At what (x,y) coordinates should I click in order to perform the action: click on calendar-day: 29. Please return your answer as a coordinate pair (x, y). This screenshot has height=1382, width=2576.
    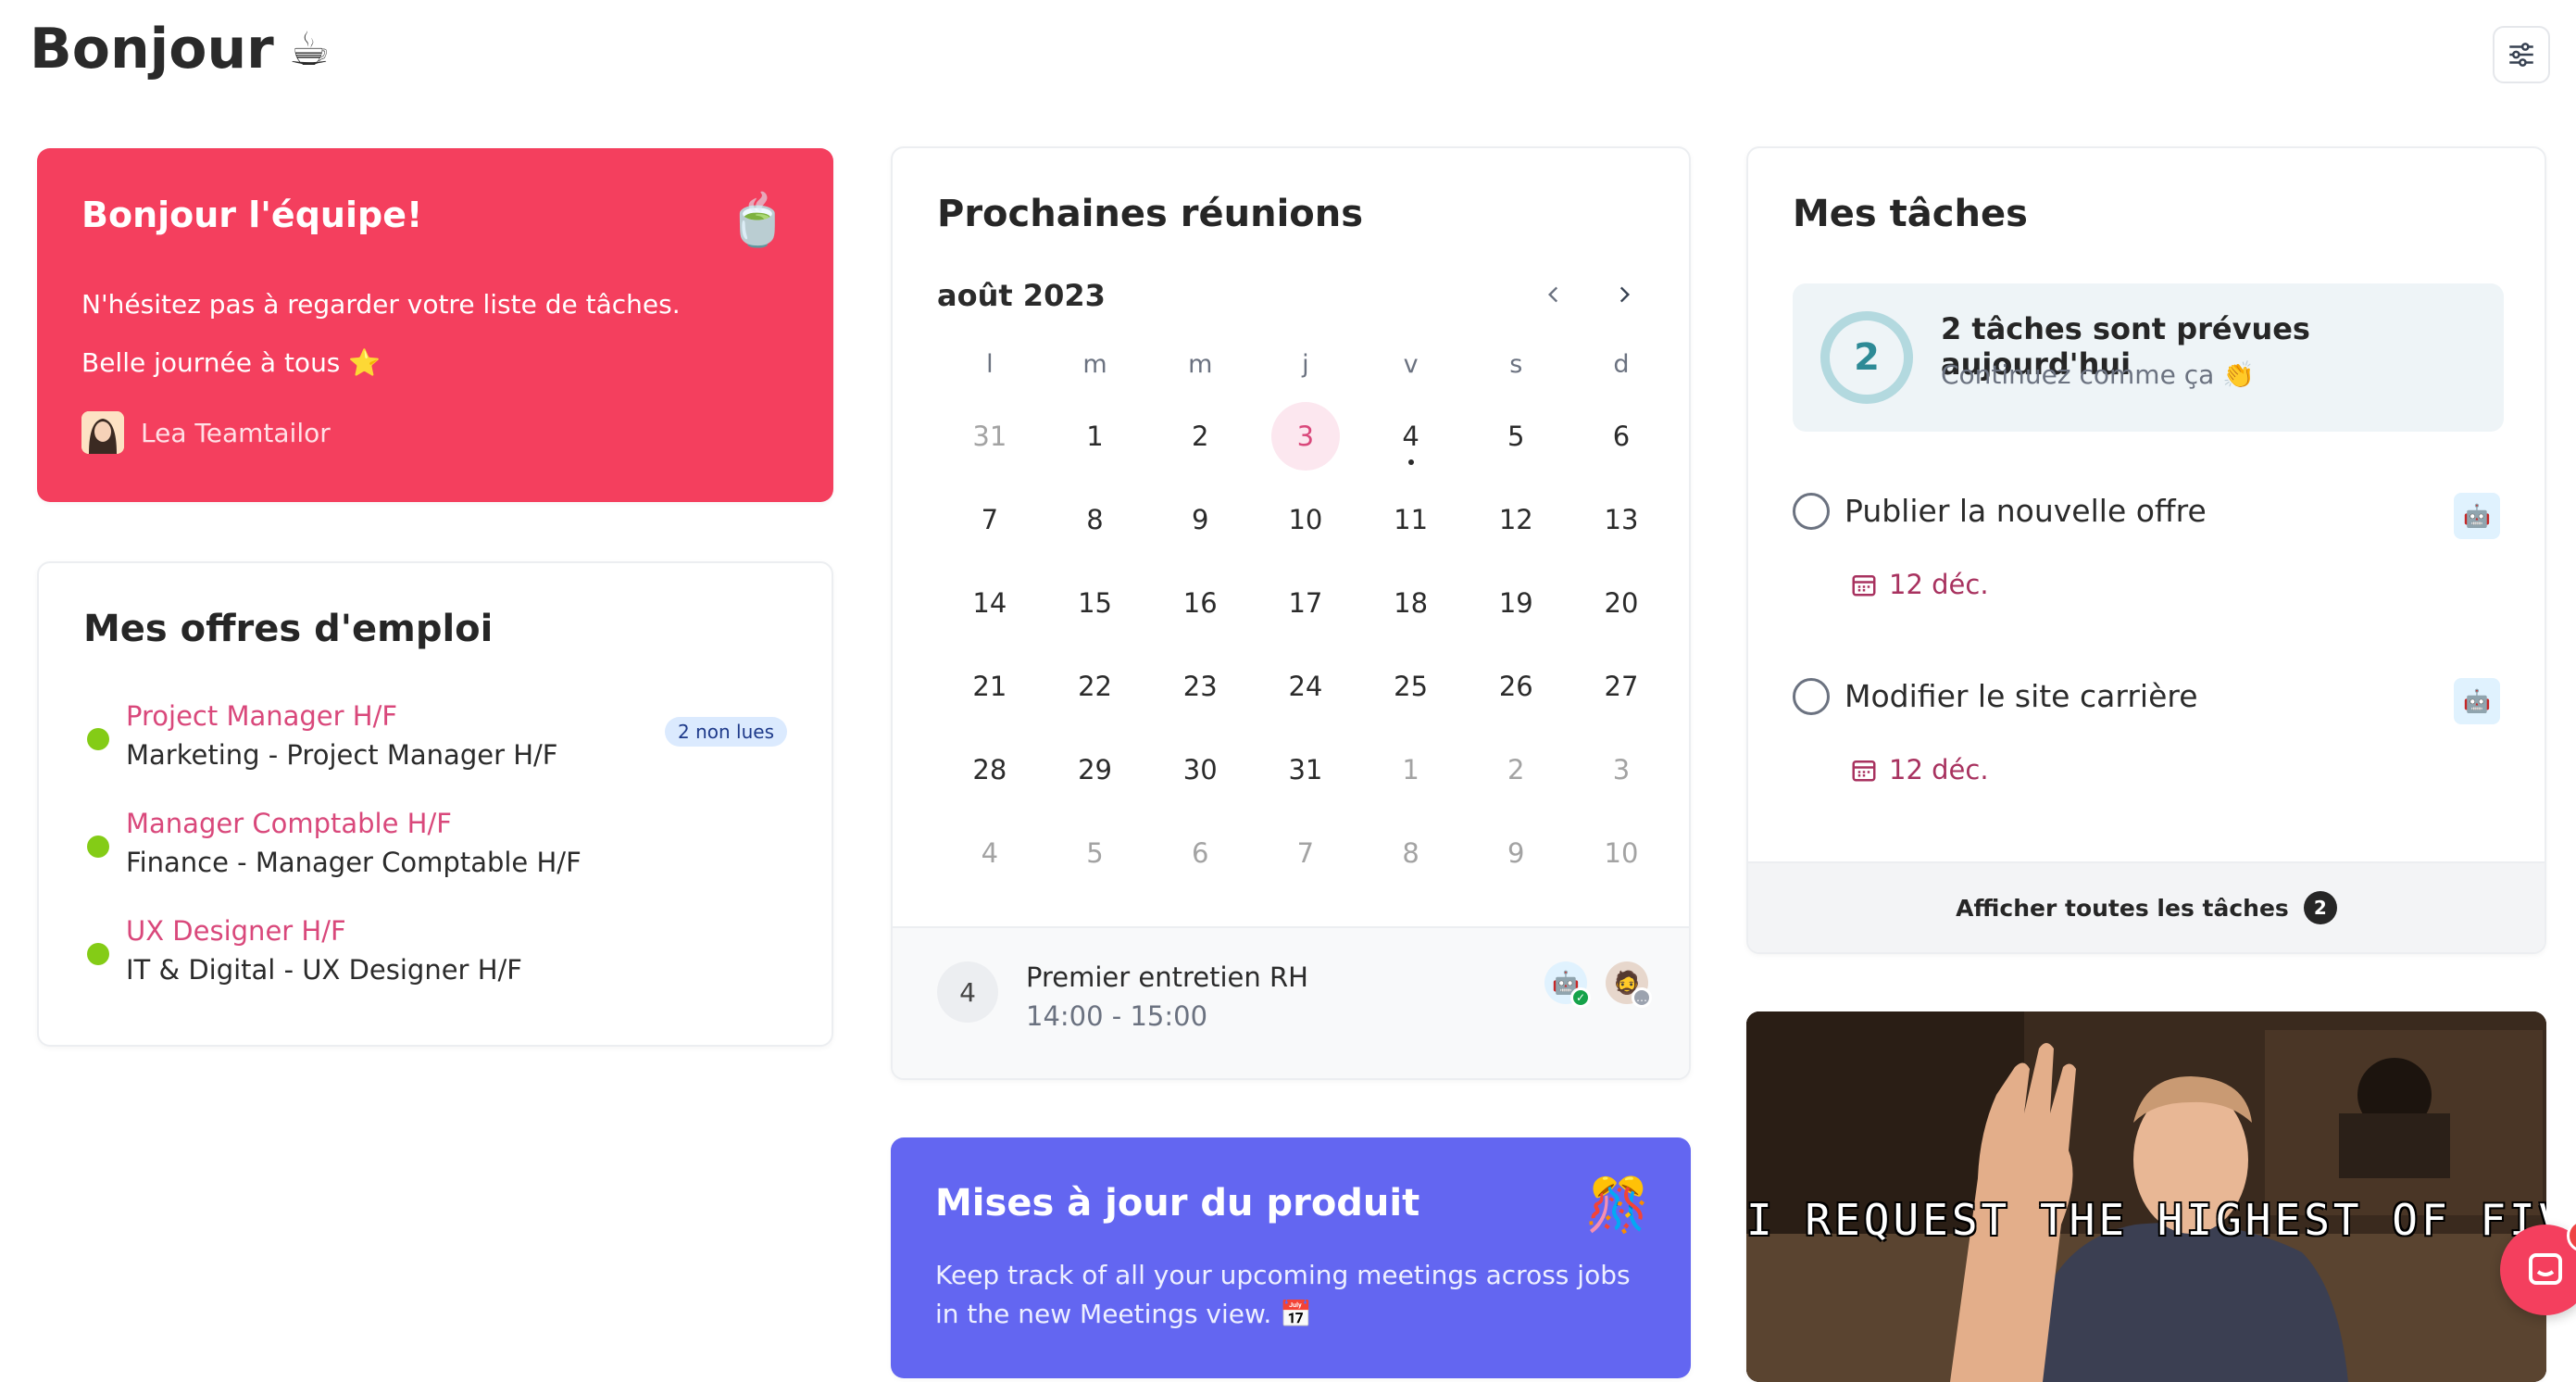
    Looking at the image, I should click on (1096, 769).